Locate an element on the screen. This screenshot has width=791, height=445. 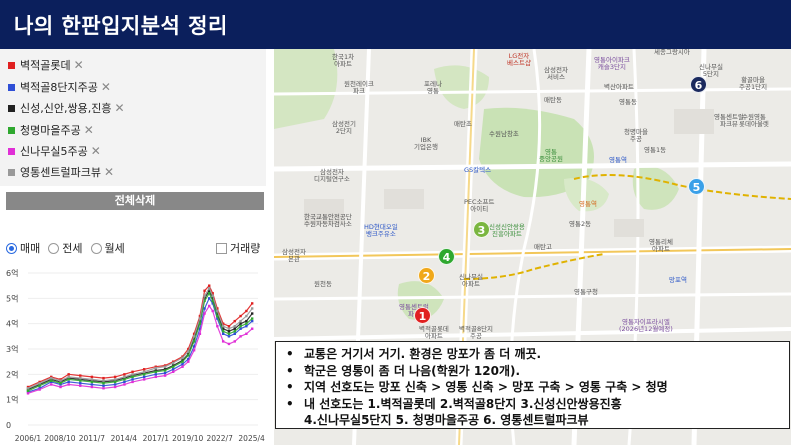
delete-all-button: 전체삭제 is located at coordinates (135, 201).